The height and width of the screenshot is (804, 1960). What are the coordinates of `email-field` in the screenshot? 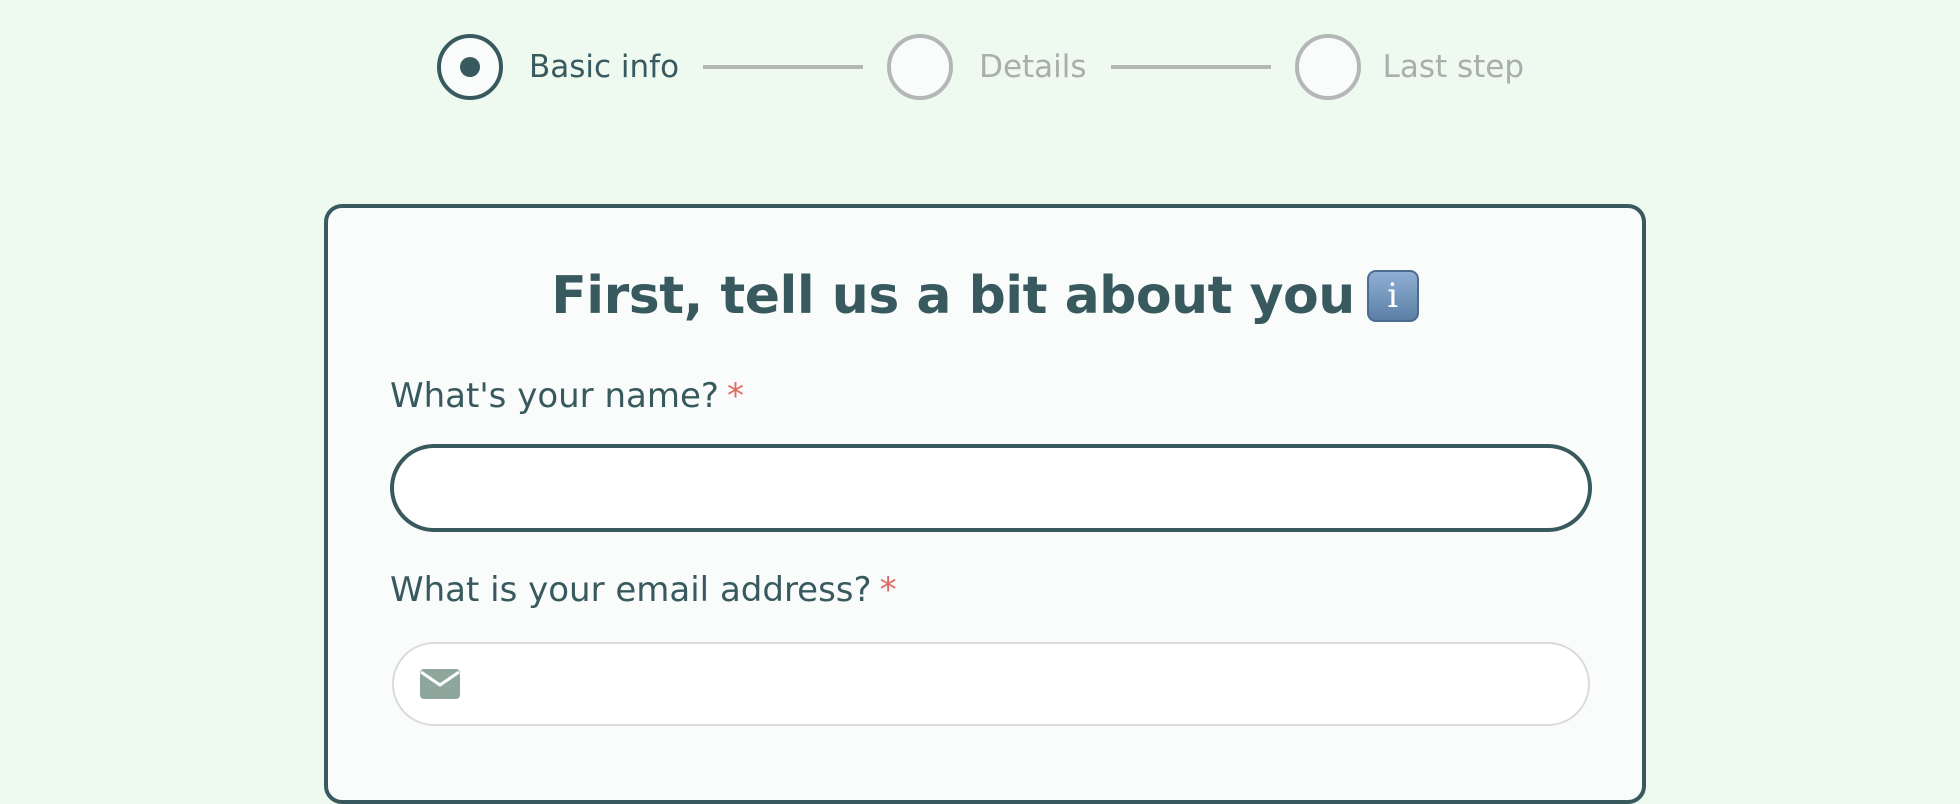 It's located at (991, 684).